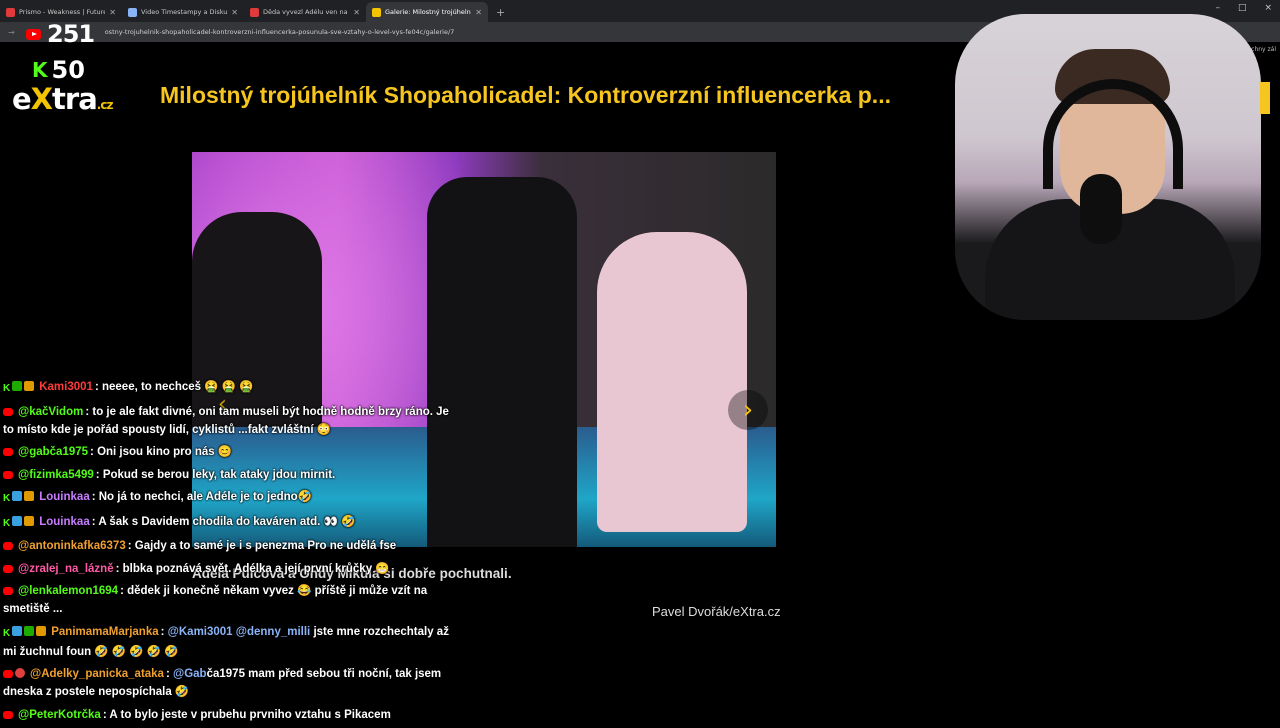 Image resolution: width=1280 pixels, height=728 pixels. I want to click on next-arrow-icon: ›, so click(748, 410).